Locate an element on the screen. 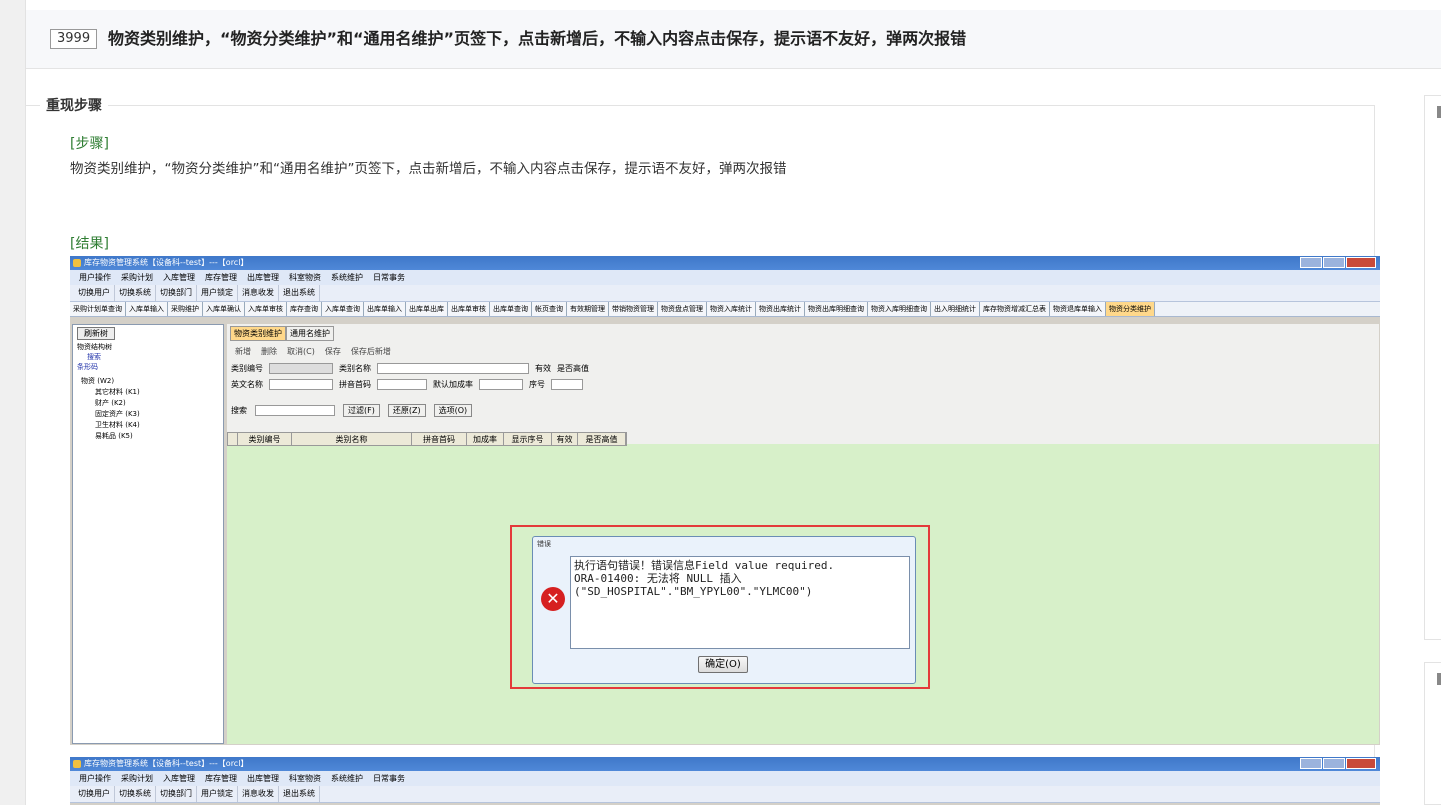  app-tab: 库存查询 is located at coordinates (304, 309).